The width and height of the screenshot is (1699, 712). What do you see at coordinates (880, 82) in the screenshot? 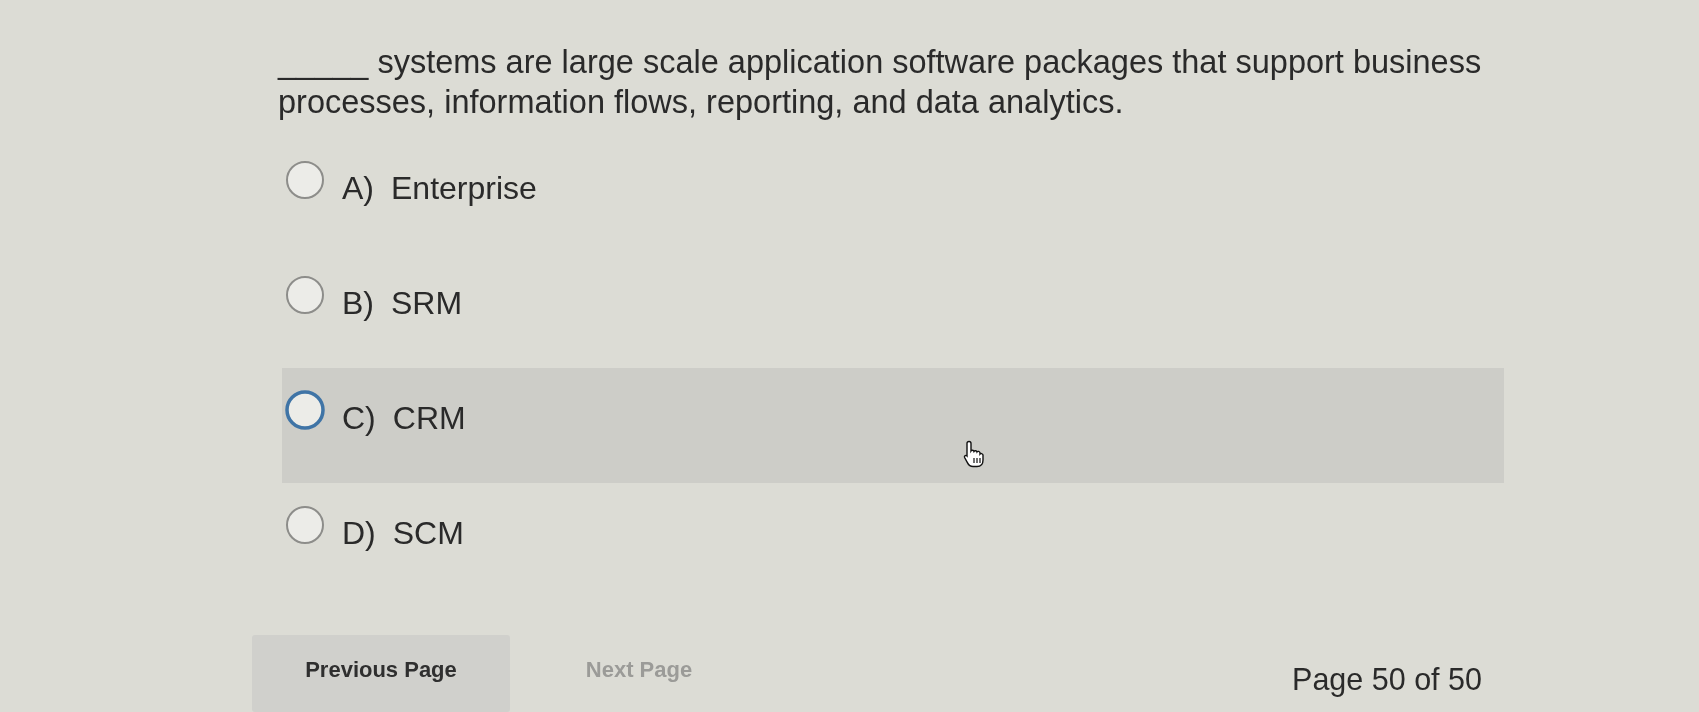
I see `question-text: _____ systems are large scale application software packages that support business processes, information flows, reporting, and data analytics.` at bounding box center [880, 82].